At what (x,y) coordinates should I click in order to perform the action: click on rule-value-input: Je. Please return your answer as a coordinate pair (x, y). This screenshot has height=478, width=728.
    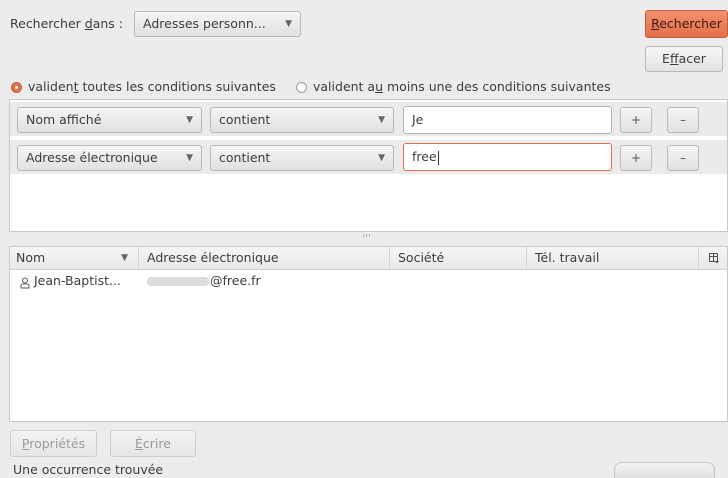
    Looking at the image, I should click on (507, 120).